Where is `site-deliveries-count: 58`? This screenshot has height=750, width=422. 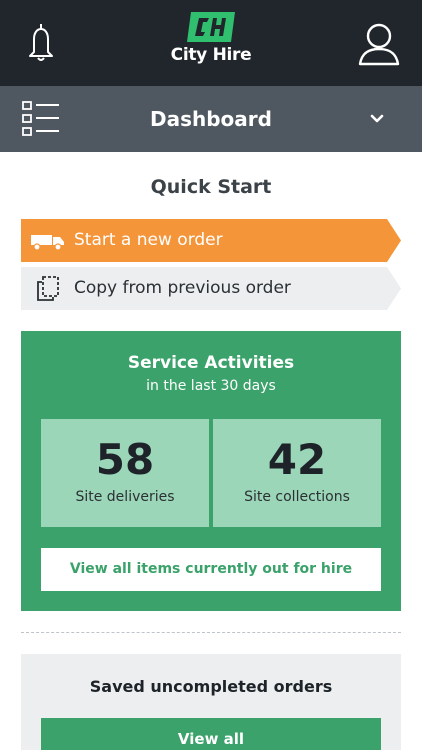
site-deliveries-count: 58 is located at coordinates (125, 459).